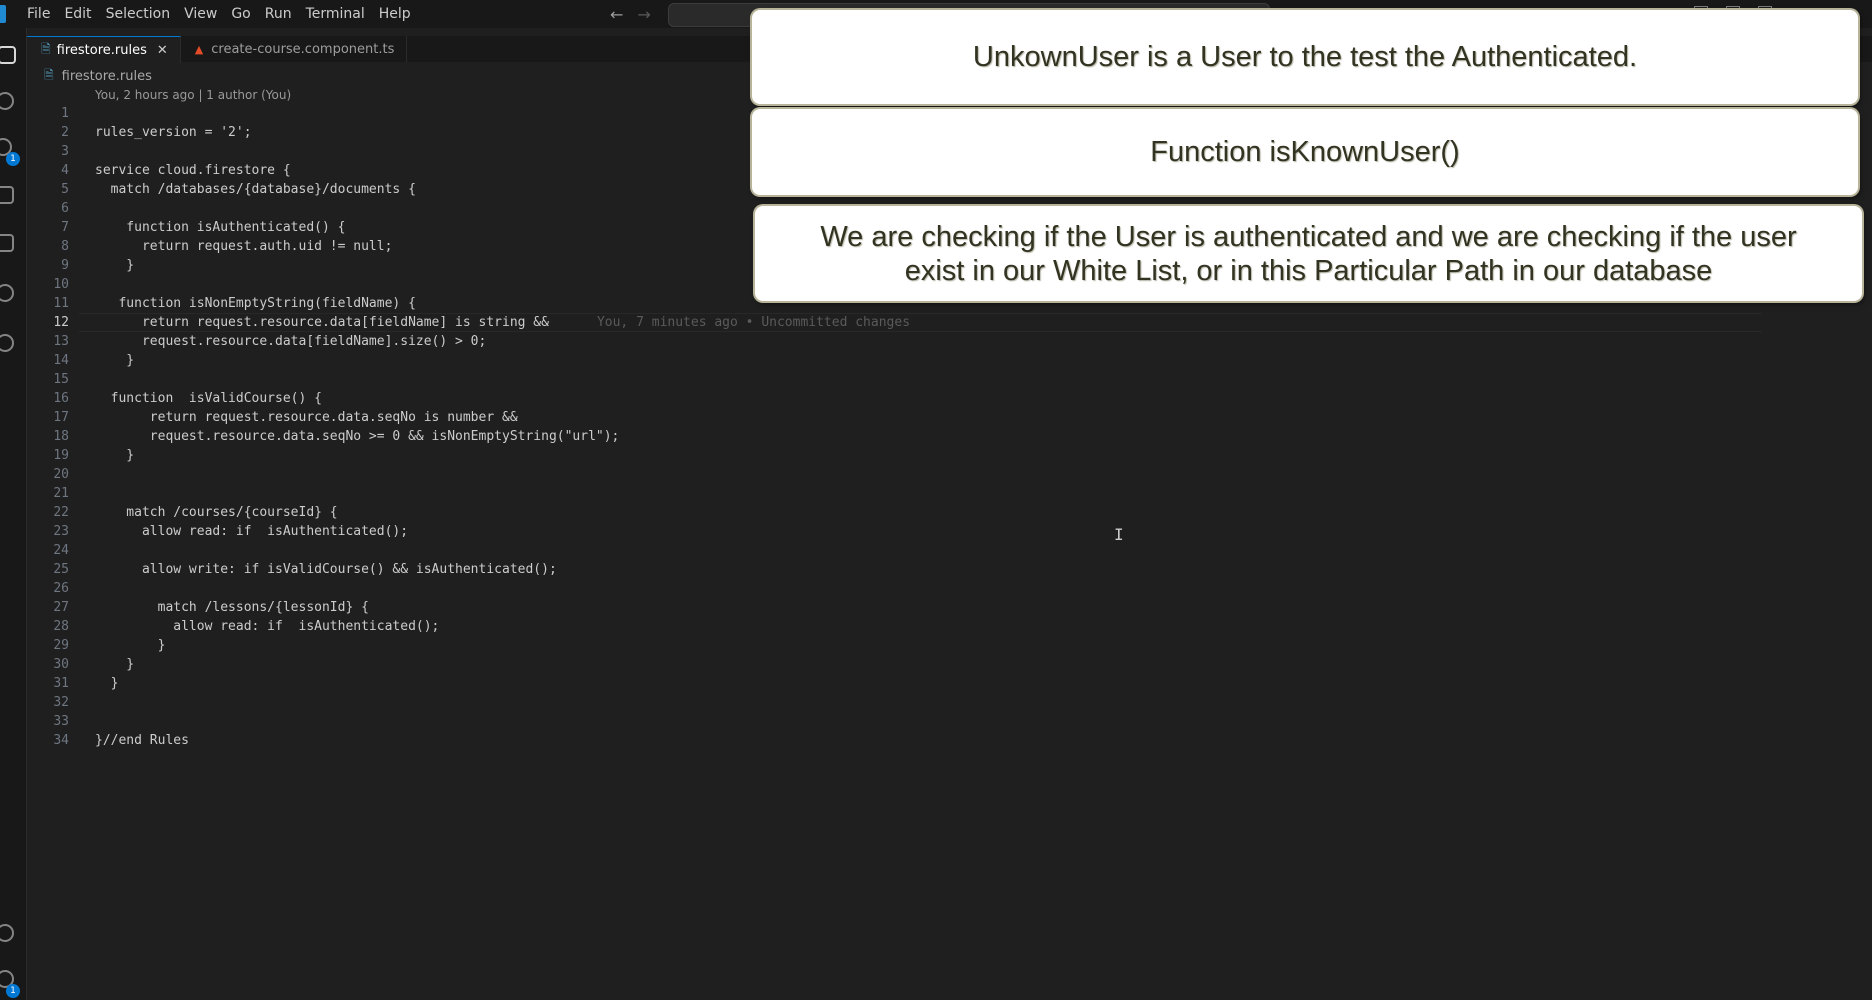  I want to click on code-line: 14 }, so click(949, 360).